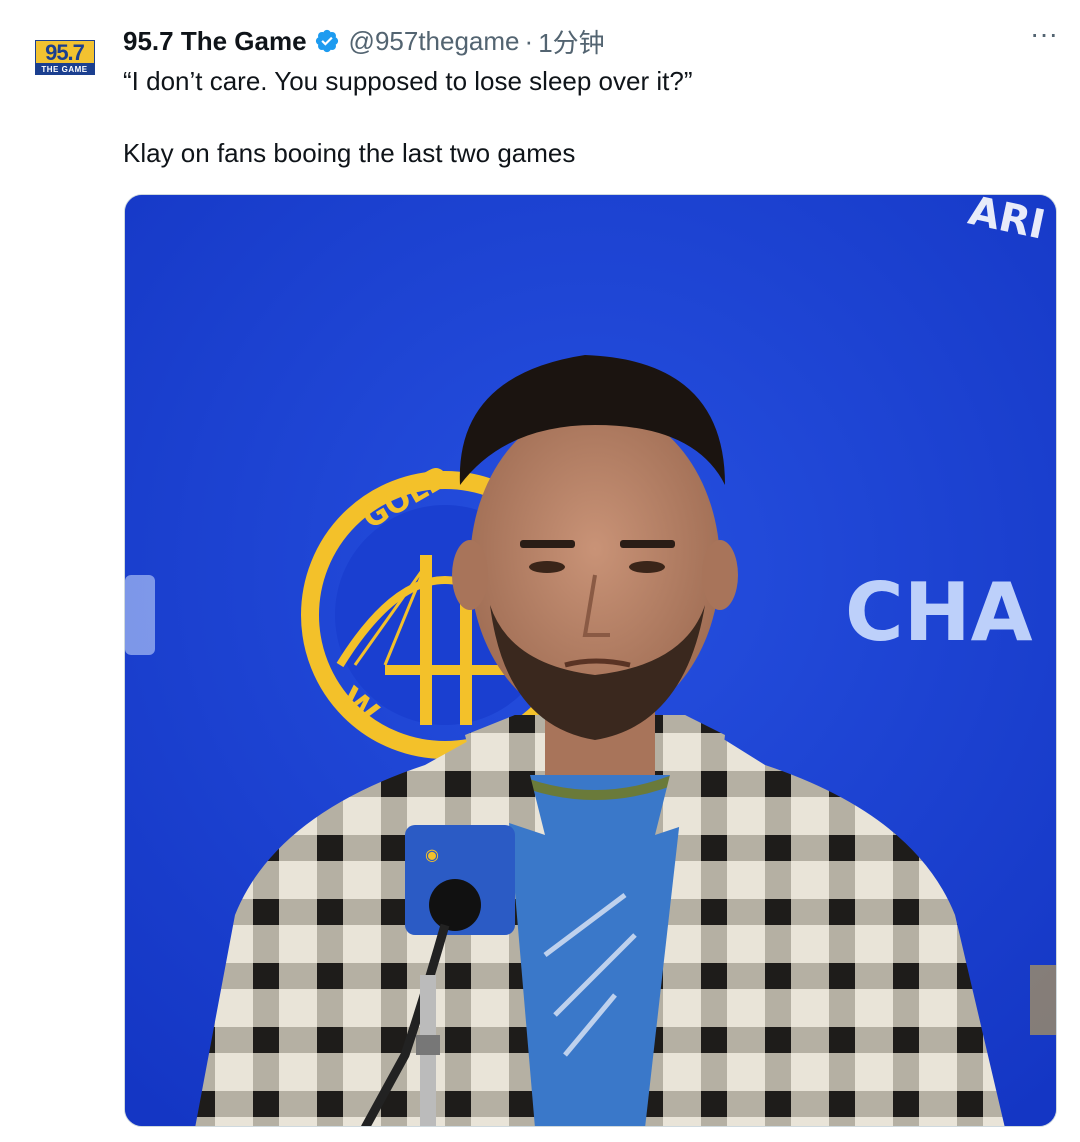 This screenshot has height=1142, width=1080. Describe the element at coordinates (349, 153) in the screenshot. I see `tweet-caption-text: Klay on fans booing the last two games` at that location.